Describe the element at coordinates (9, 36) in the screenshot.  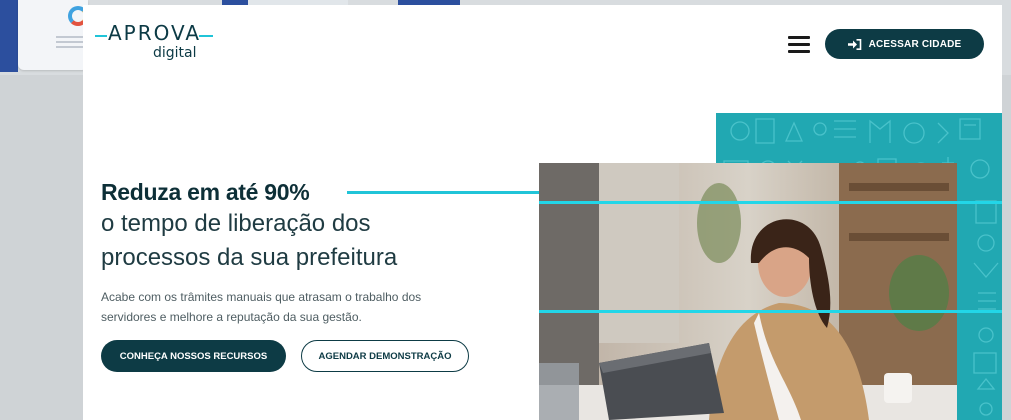
I see `background-panel` at that location.